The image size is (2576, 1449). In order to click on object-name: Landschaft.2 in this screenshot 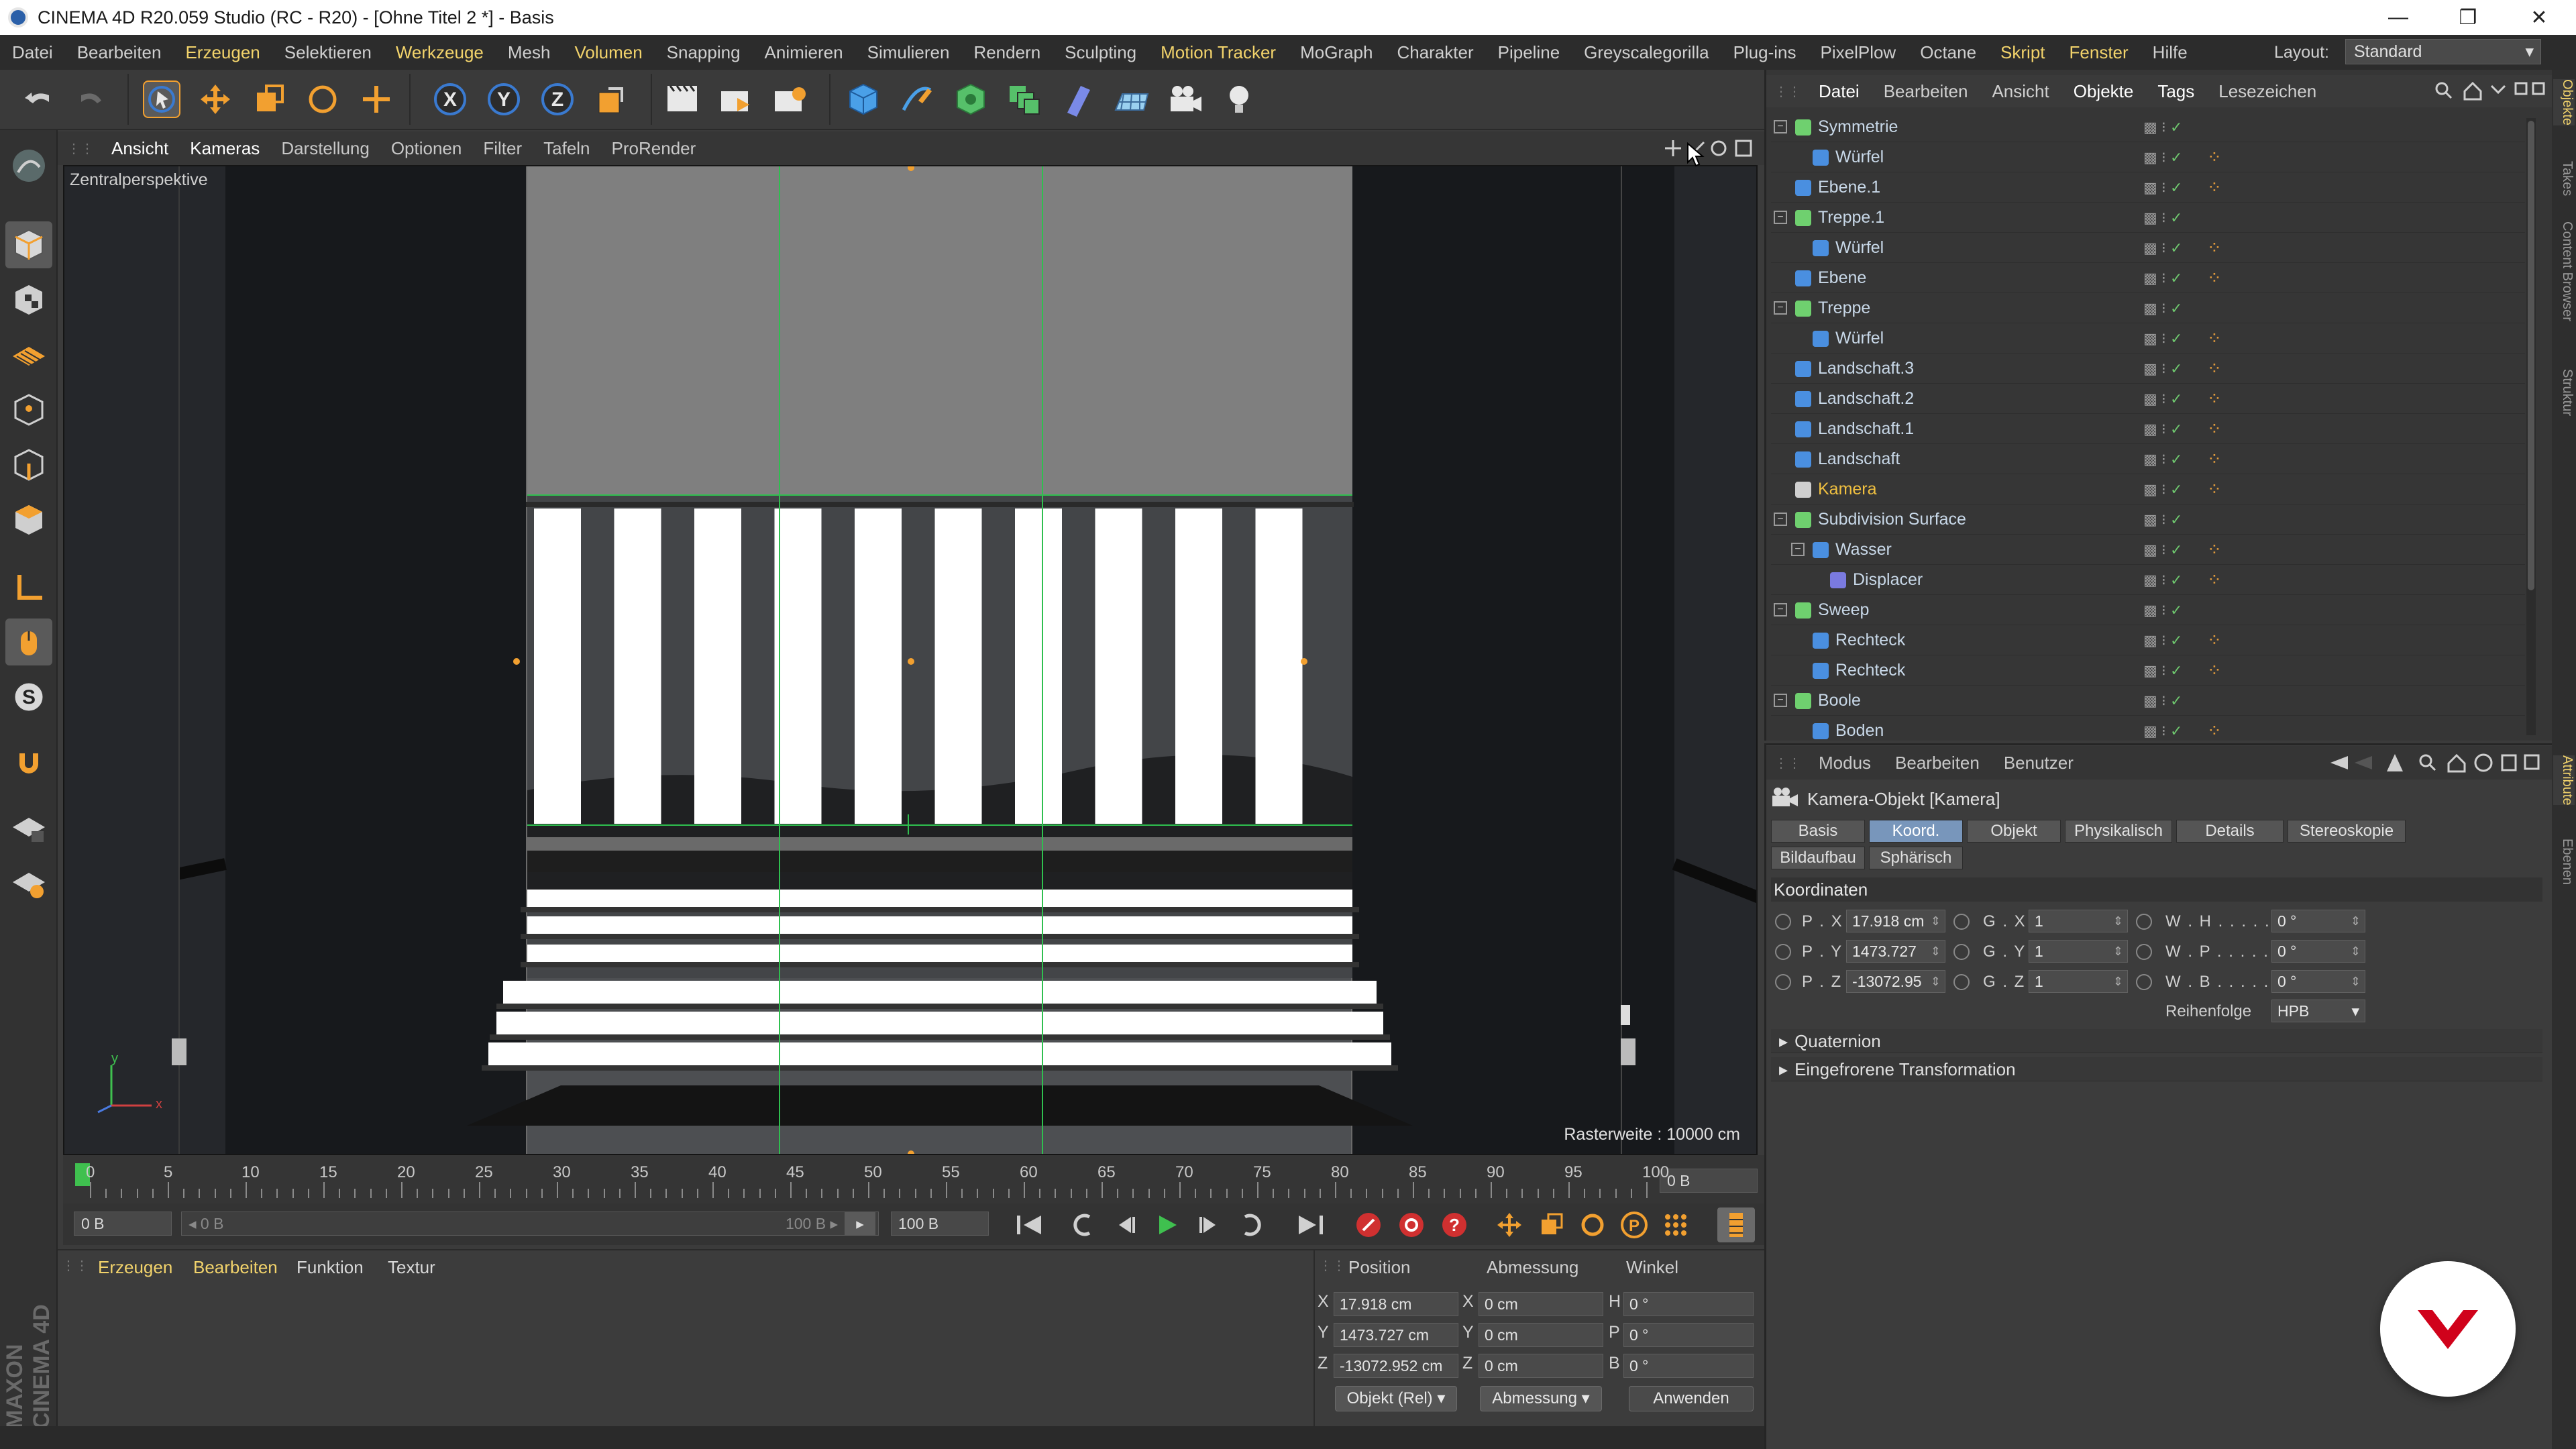, I will do `click(1866, 399)`.